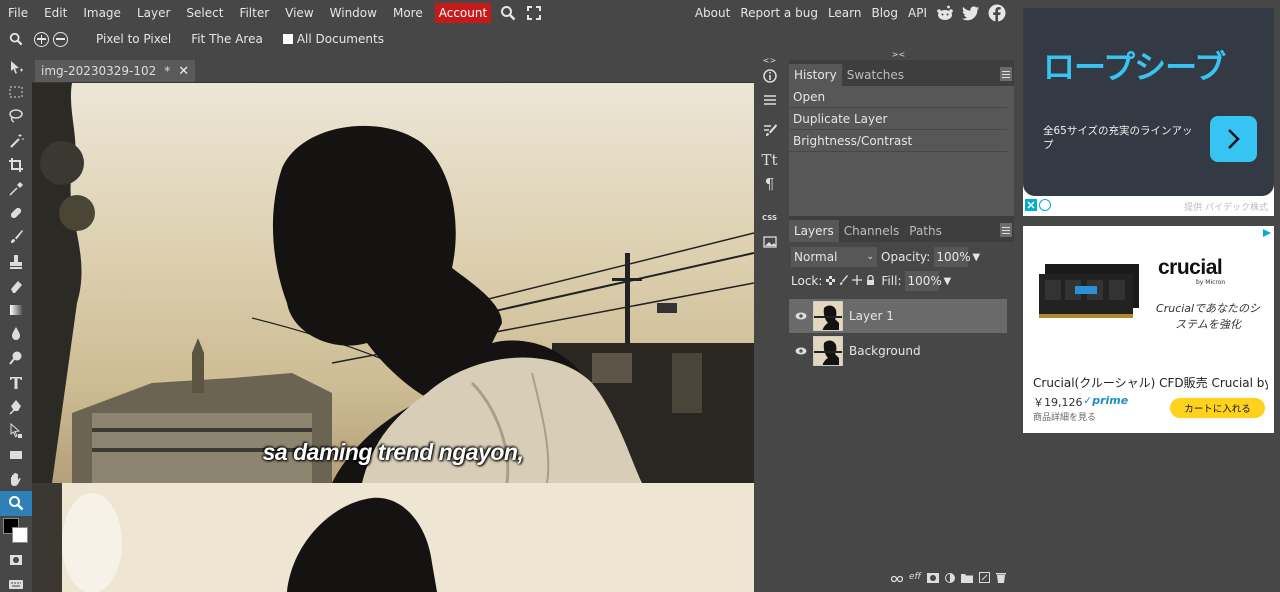  What do you see at coordinates (857, 281) in the screenshot?
I see `lock-move-icon` at bounding box center [857, 281].